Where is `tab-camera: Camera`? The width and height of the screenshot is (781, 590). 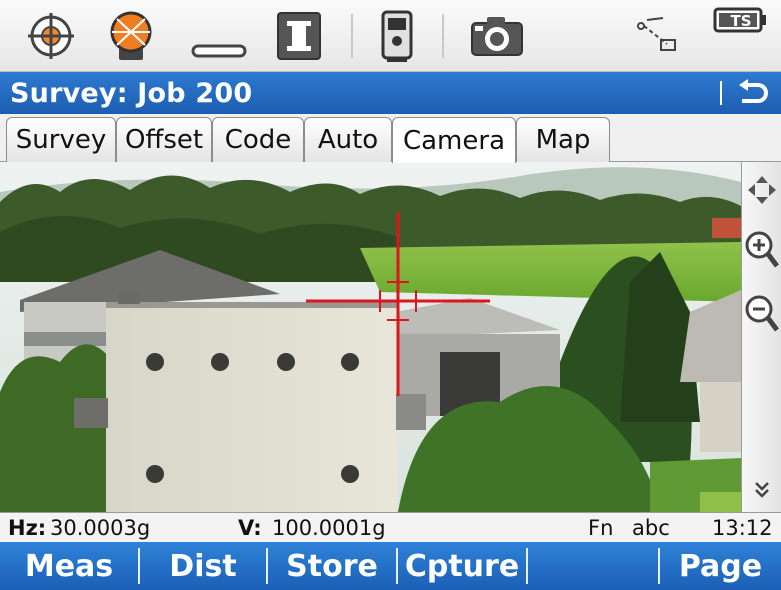
tab-camera: Camera is located at coordinates (454, 140).